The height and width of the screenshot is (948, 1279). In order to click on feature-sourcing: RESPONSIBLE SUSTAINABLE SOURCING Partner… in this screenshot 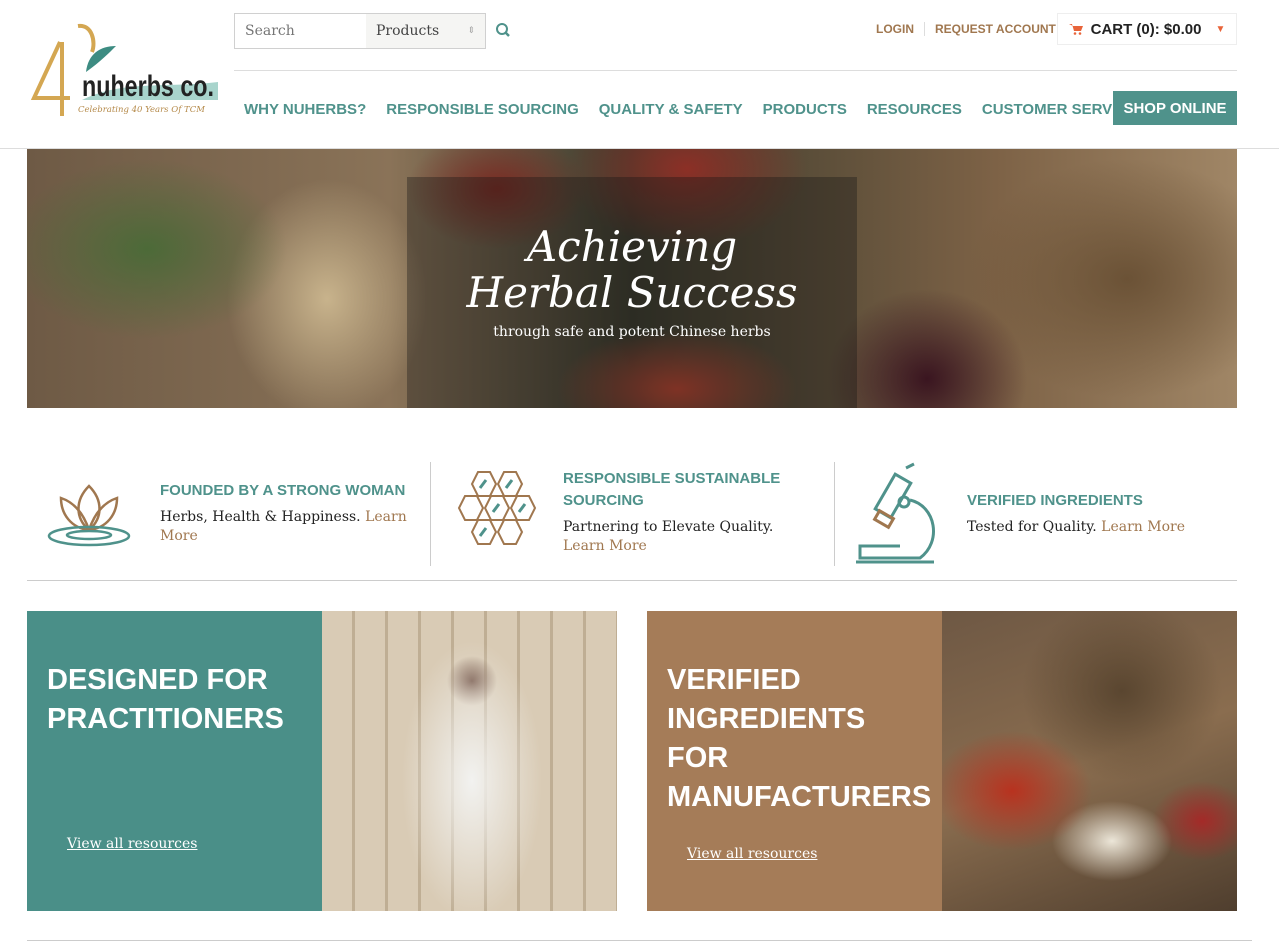, I will do `click(690, 514)`.